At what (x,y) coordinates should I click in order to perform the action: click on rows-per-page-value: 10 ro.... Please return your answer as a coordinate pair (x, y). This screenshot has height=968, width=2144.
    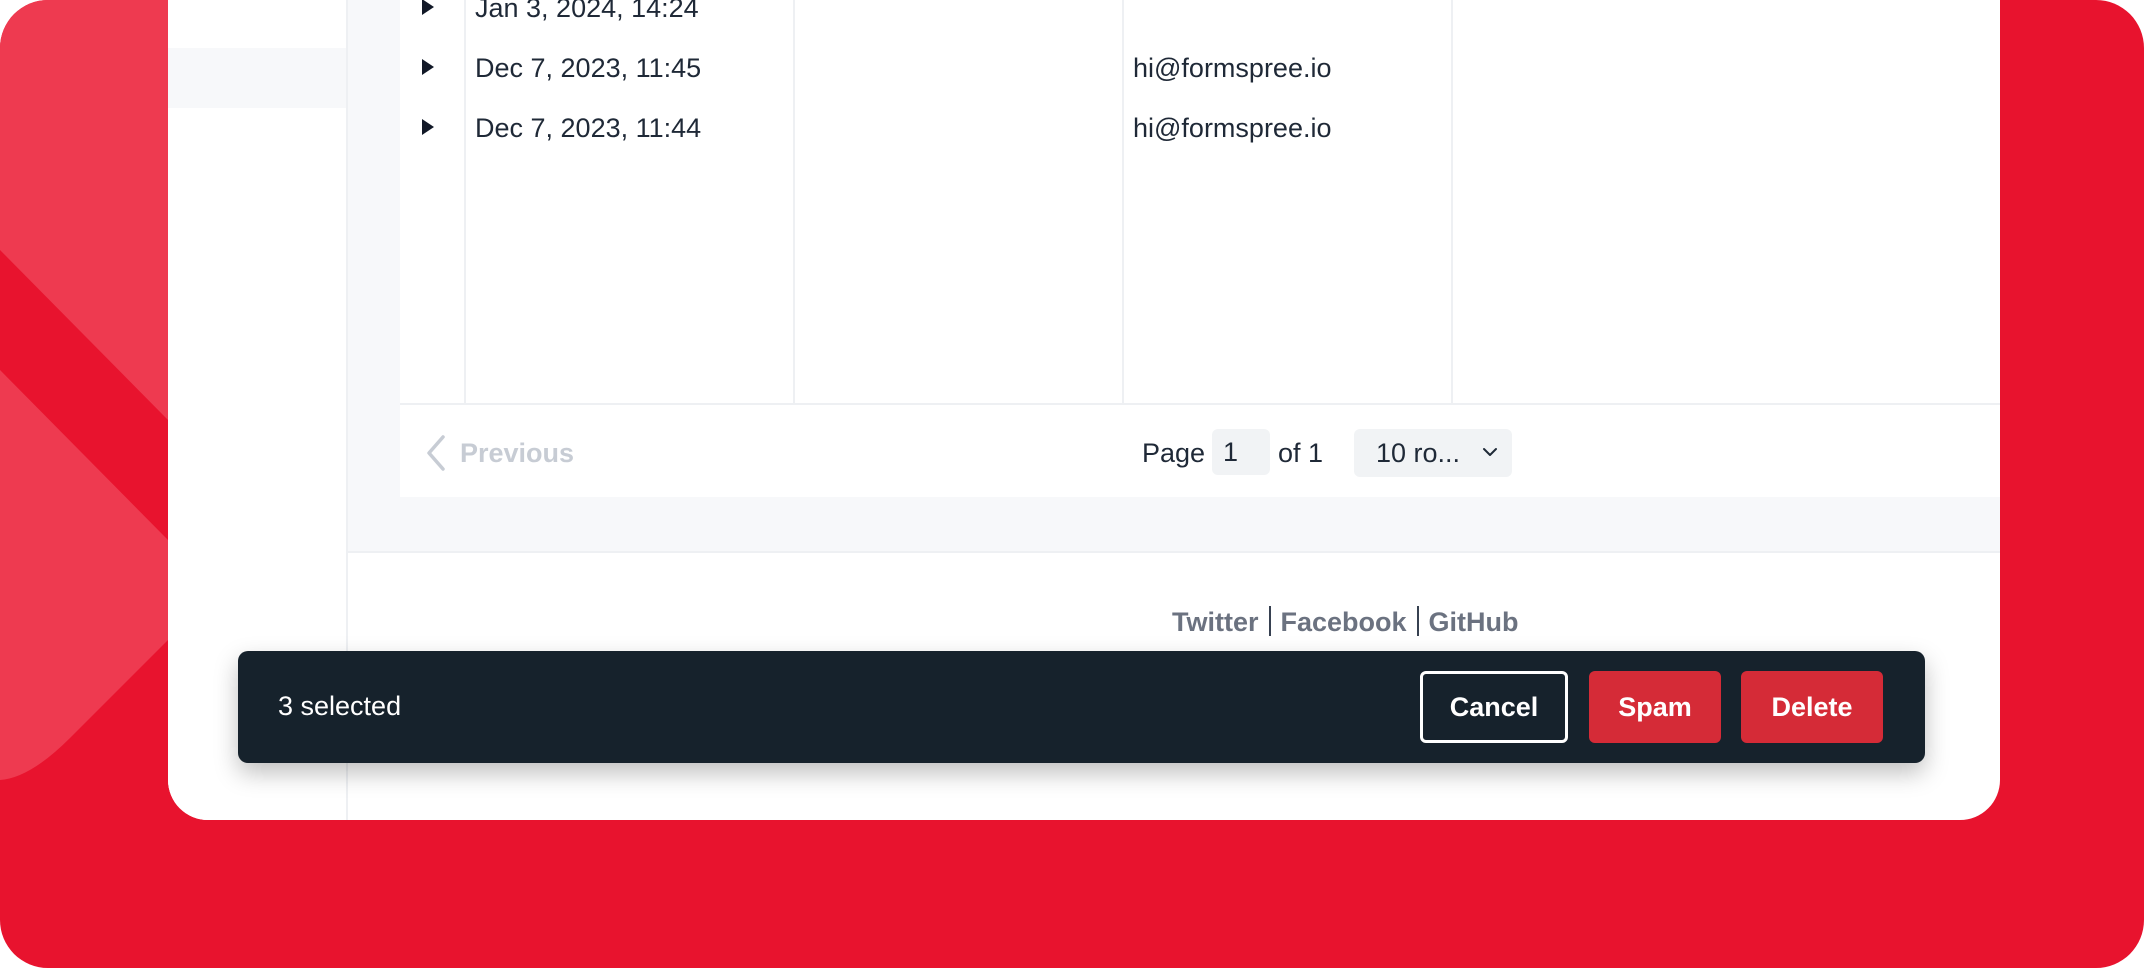
    Looking at the image, I should click on (1418, 453).